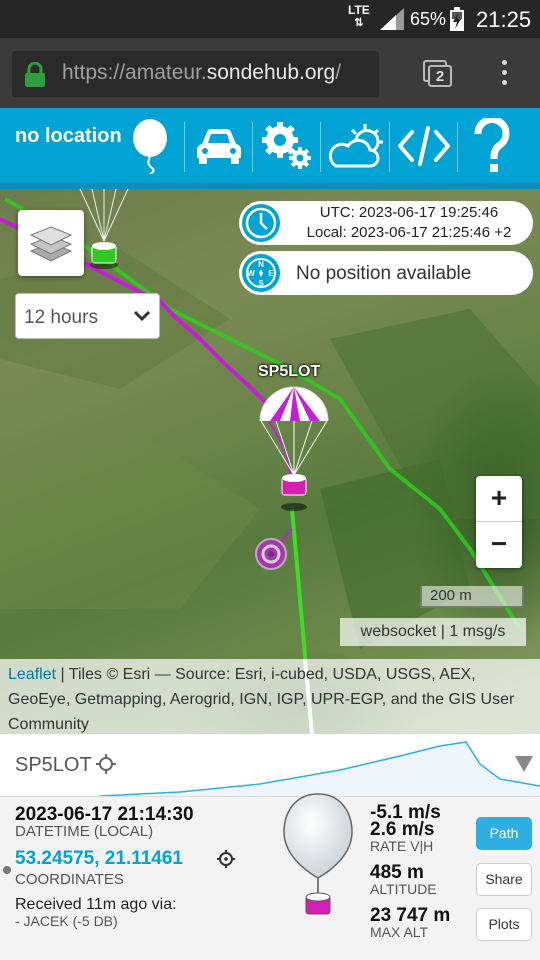  What do you see at coordinates (338, 72) in the screenshot?
I see `url-path: /` at bounding box center [338, 72].